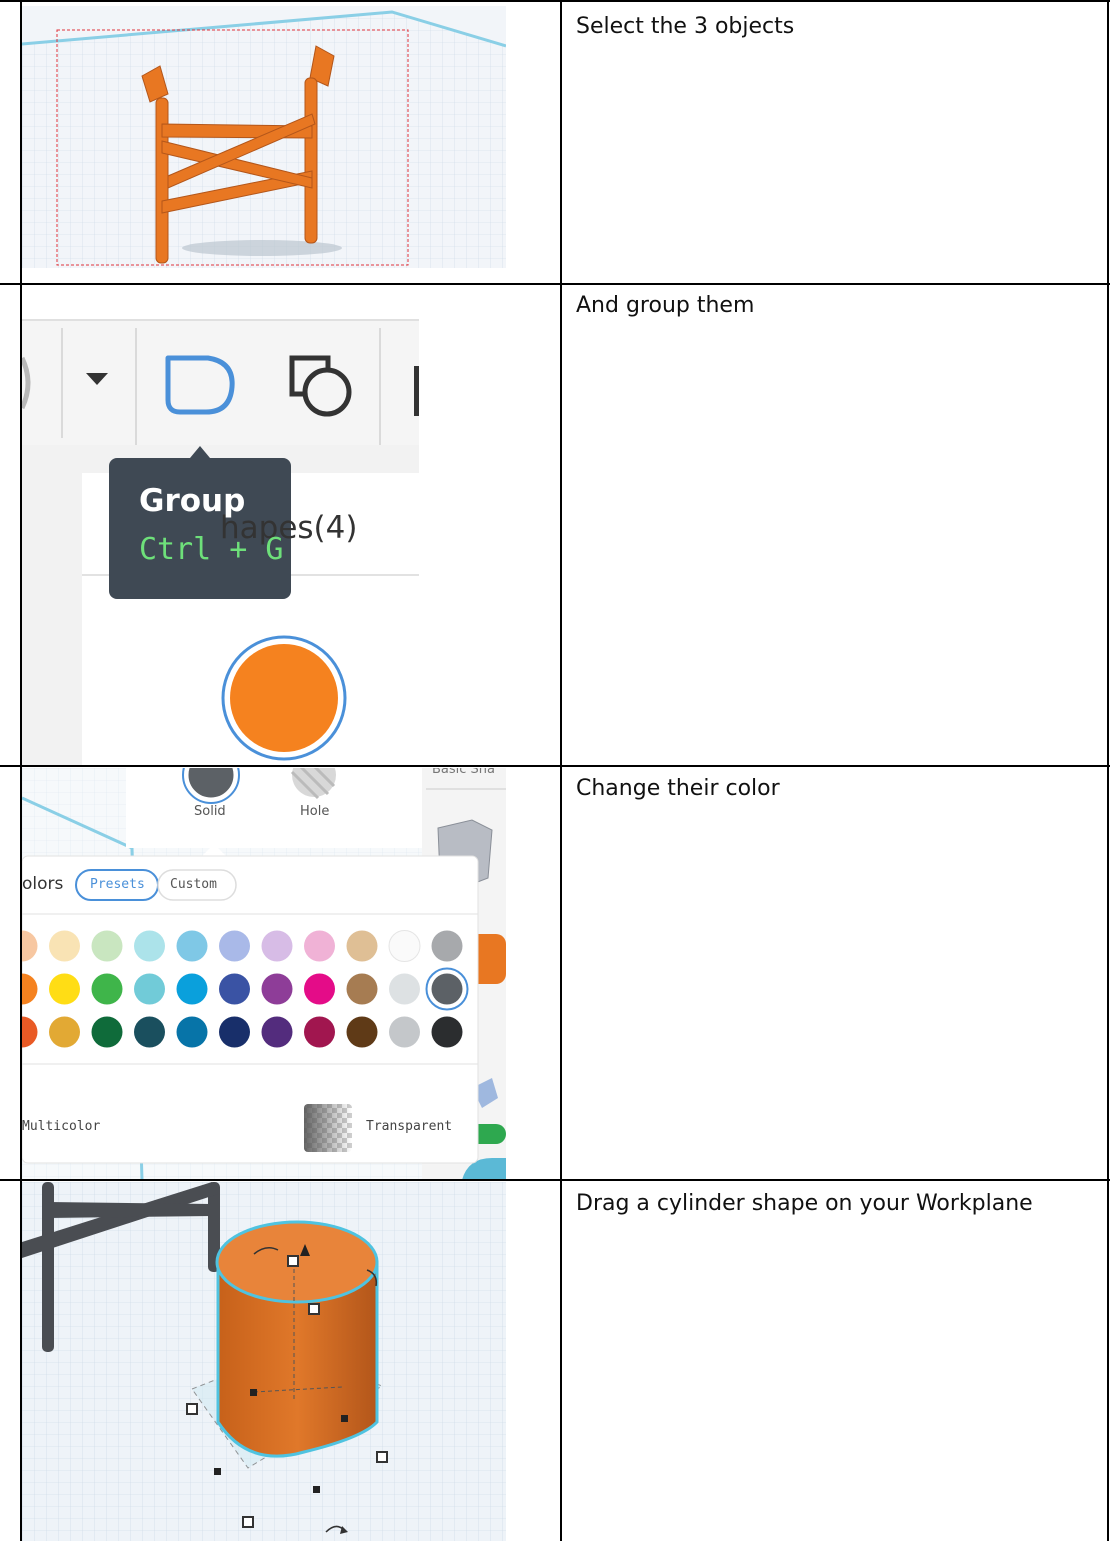 This screenshot has width=1110, height=1541. What do you see at coordinates (210, 811) in the screenshot?
I see `solid-label: Solid` at bounding box center [210, 811].